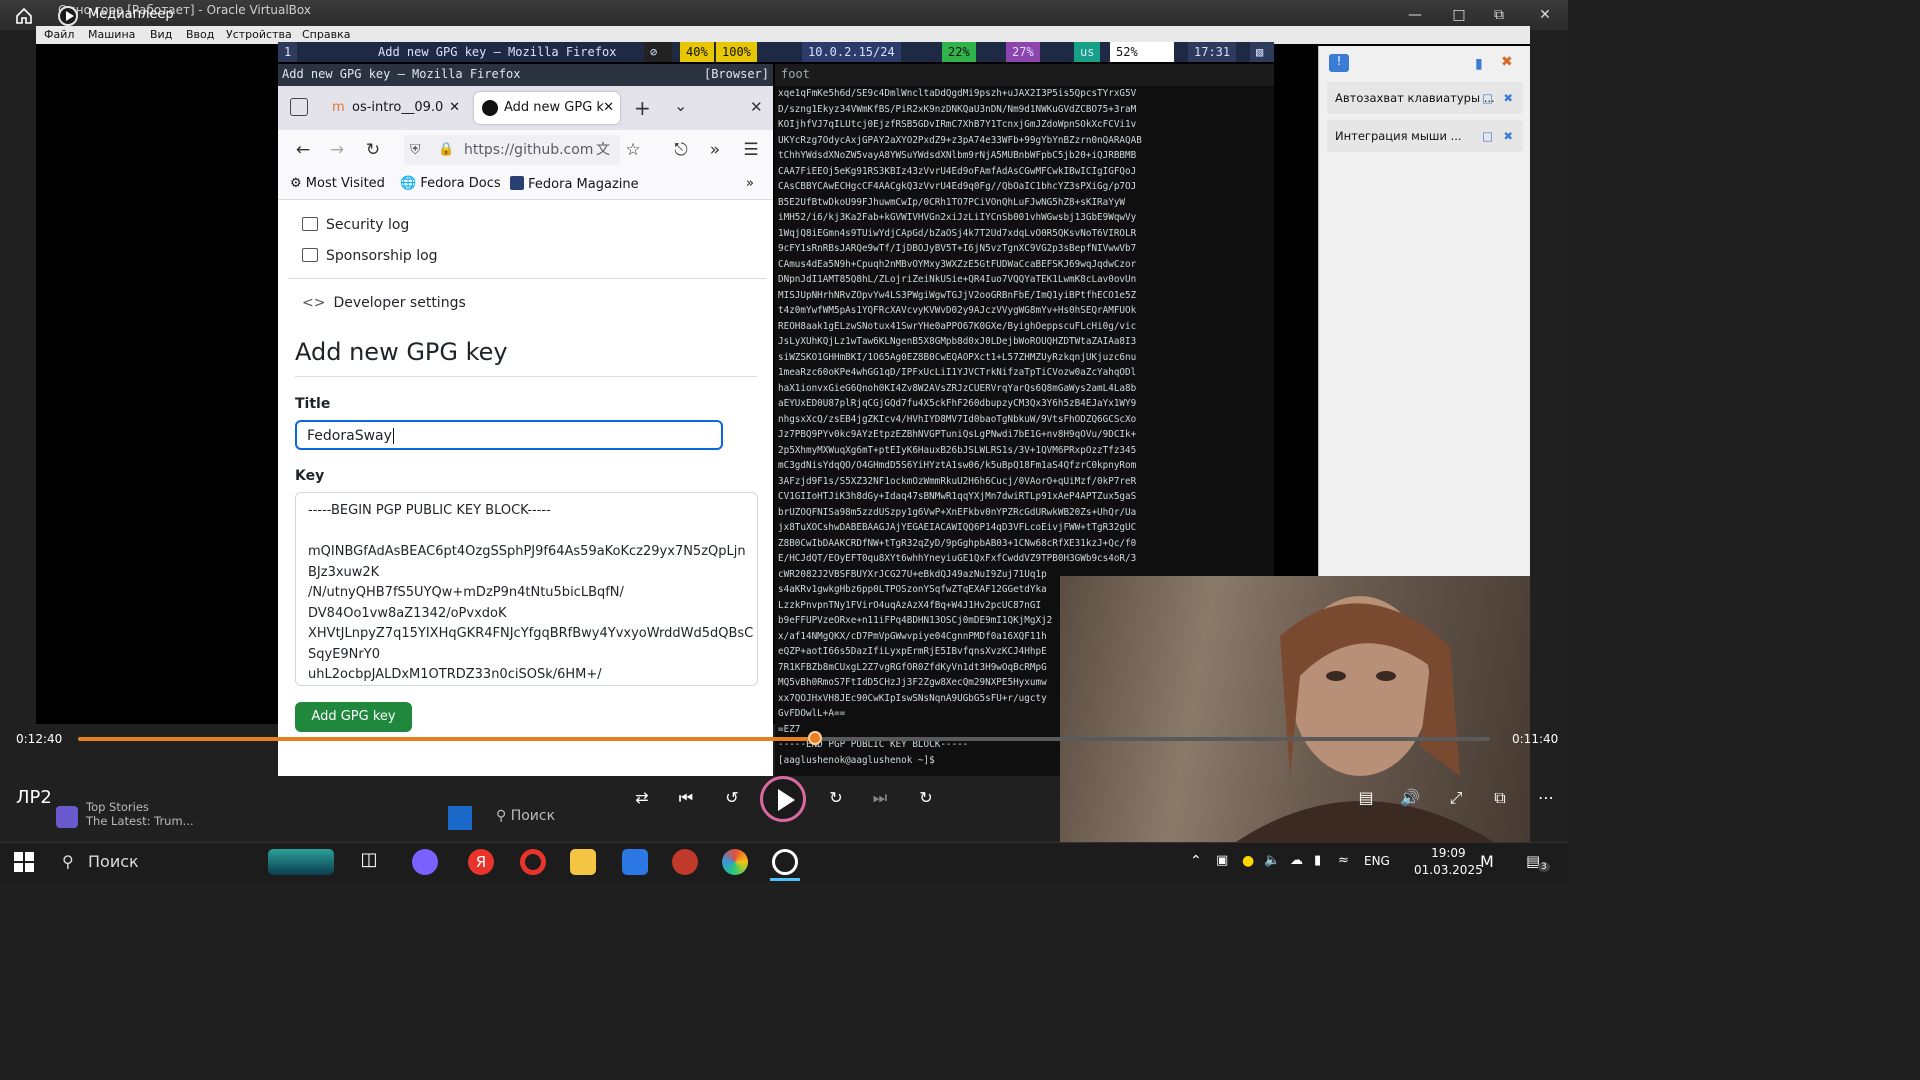  I want to click on hamburger-menu-icon: ☰, so click(751, 150).